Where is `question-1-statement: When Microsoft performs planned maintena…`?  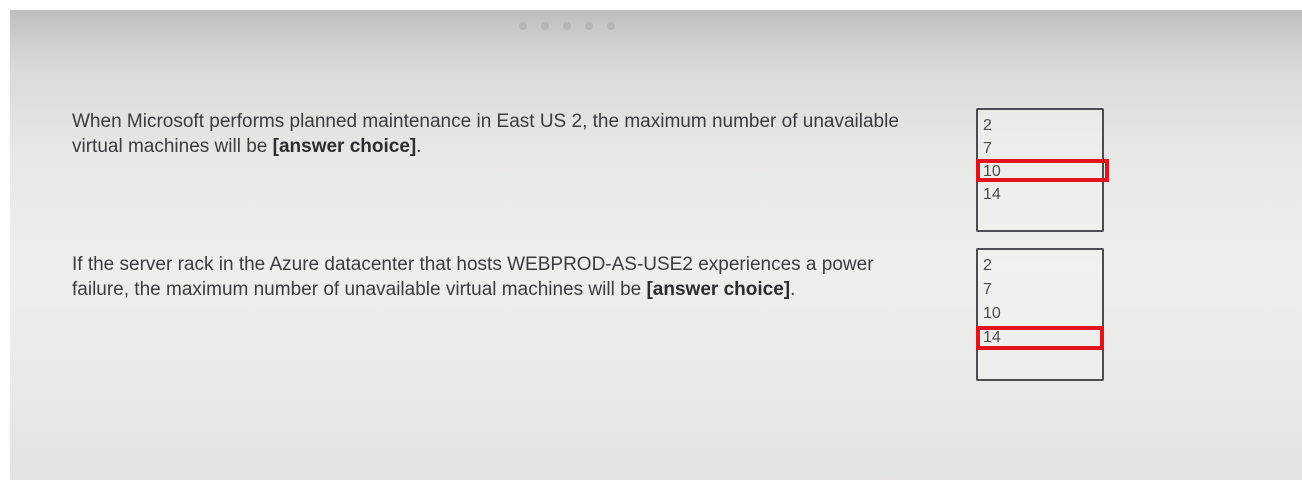
question-1-statement: When Microsoft performs planned maintena… is located at coordinates (485, 134).